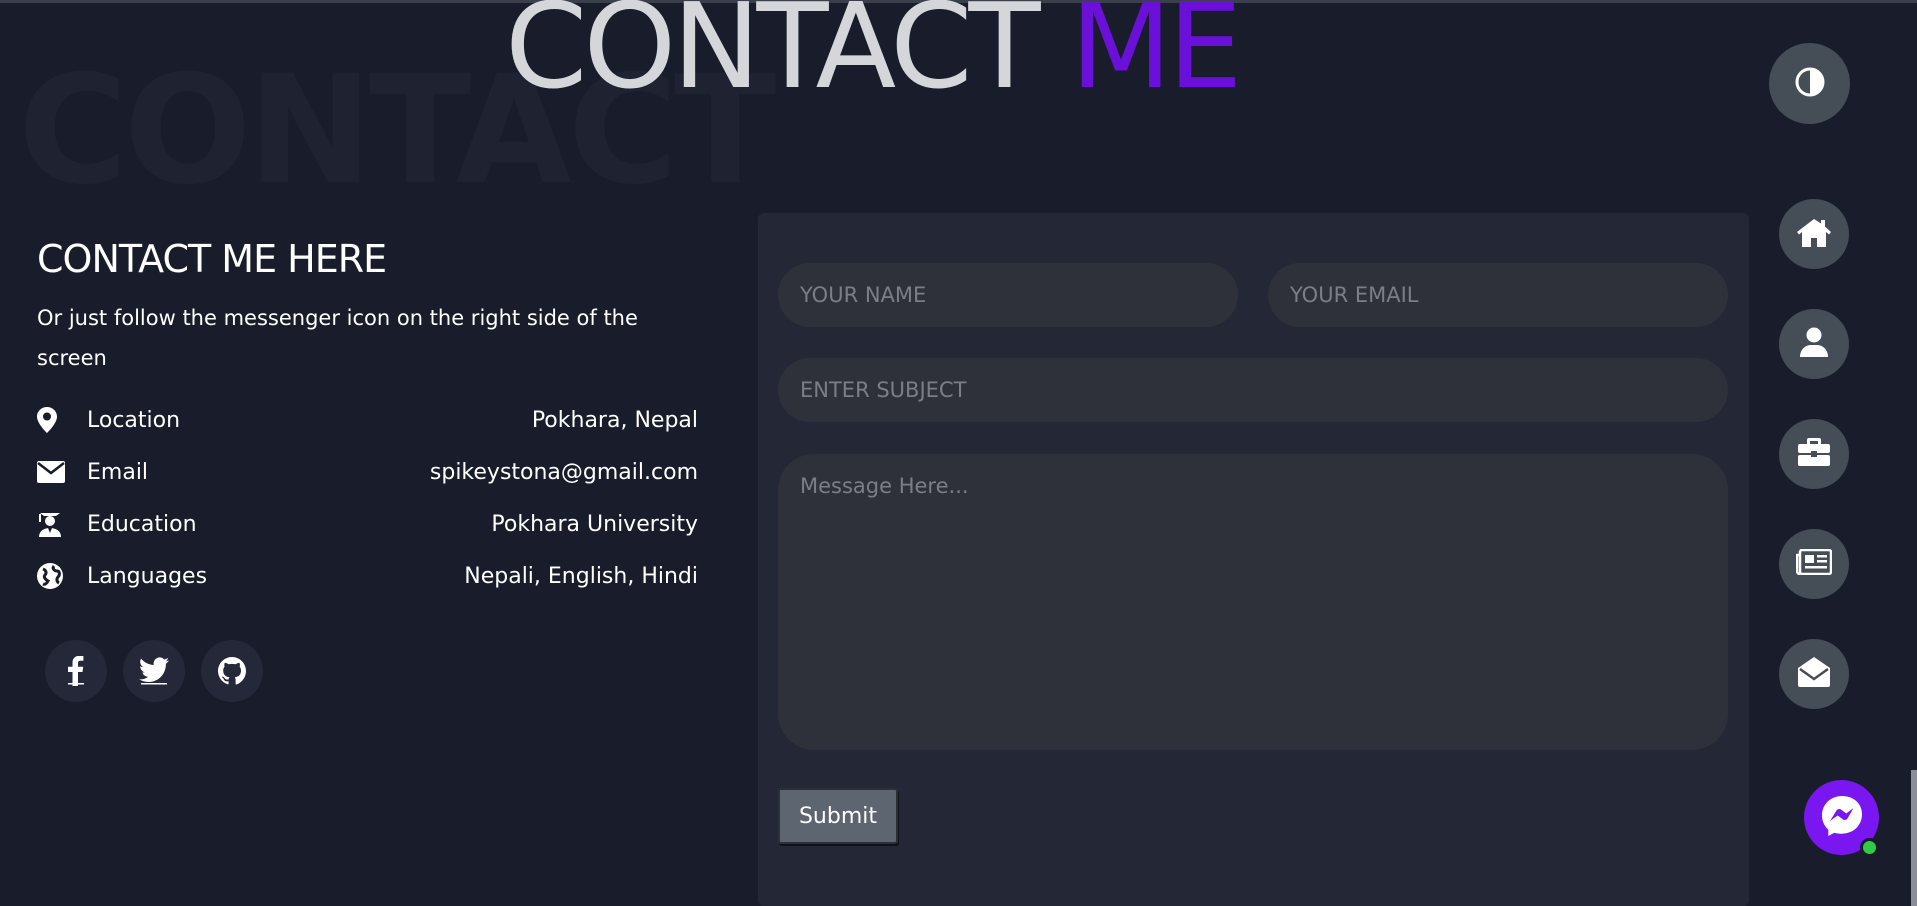  What do you see at coordinates (62, 420) in the screenshot?
I see `map-marker-icon` at bounding box center [62, 420].